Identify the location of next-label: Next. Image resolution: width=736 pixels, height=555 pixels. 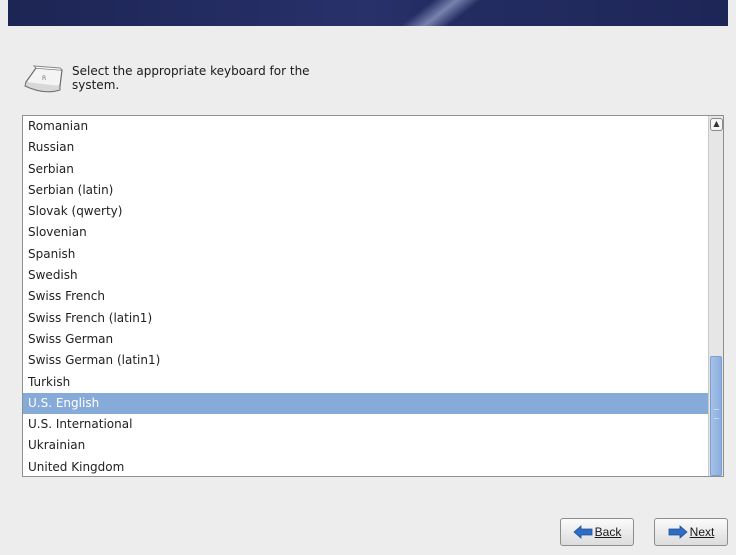
(702, 532).